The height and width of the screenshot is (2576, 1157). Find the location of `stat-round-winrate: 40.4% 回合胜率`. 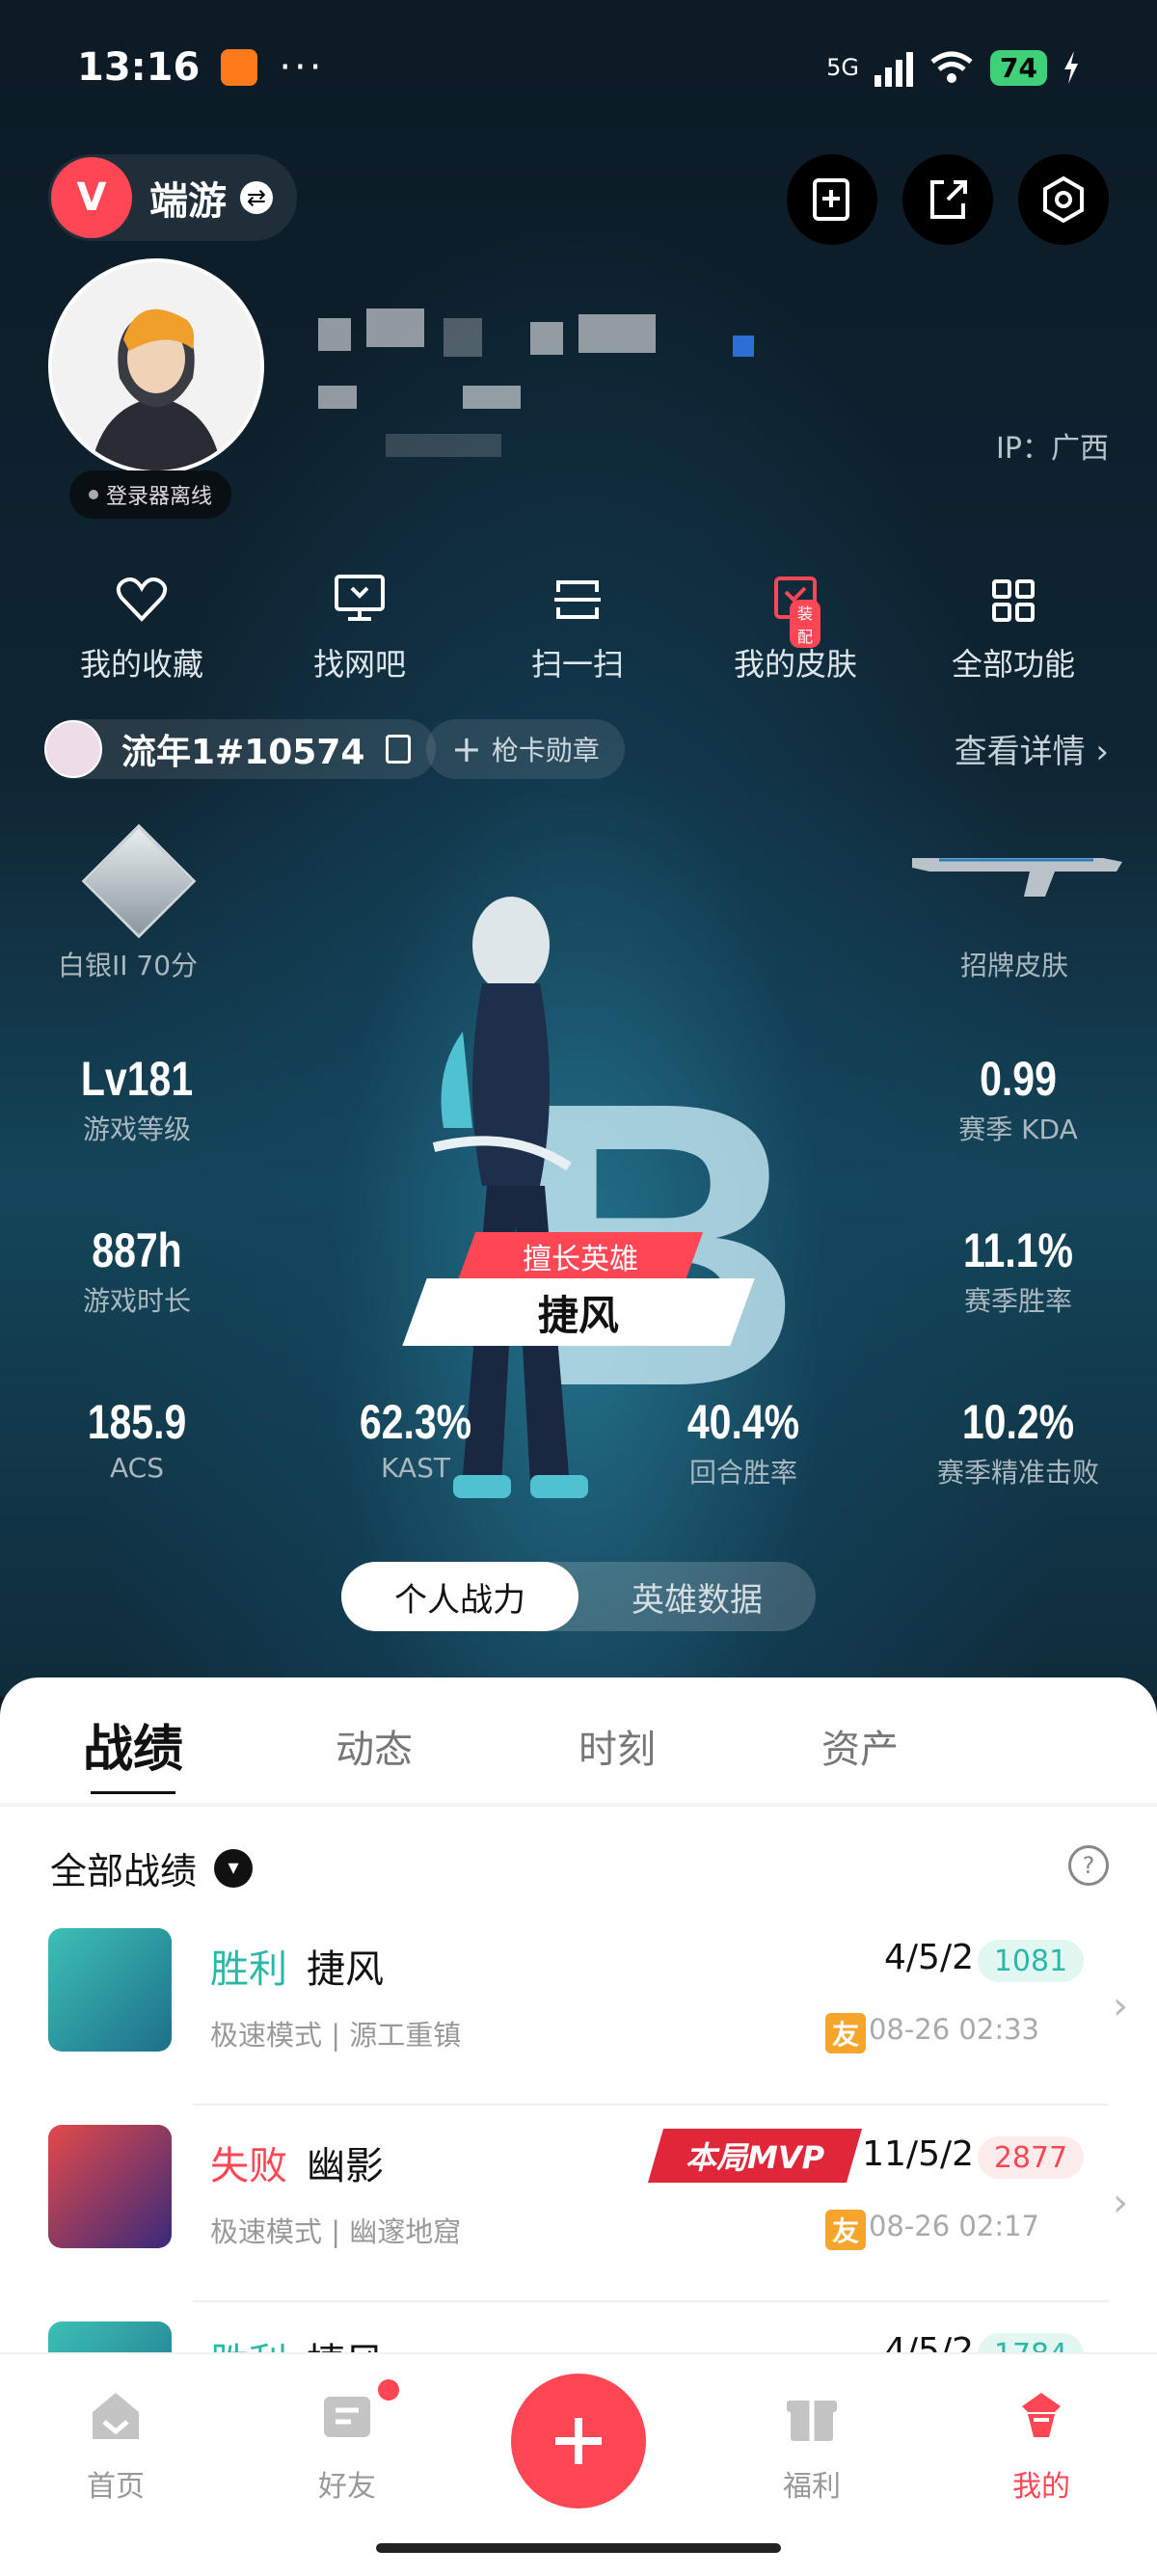

stat-round-winrate: 40.4% 回合胜率 is located at coordinates (743, 1442).